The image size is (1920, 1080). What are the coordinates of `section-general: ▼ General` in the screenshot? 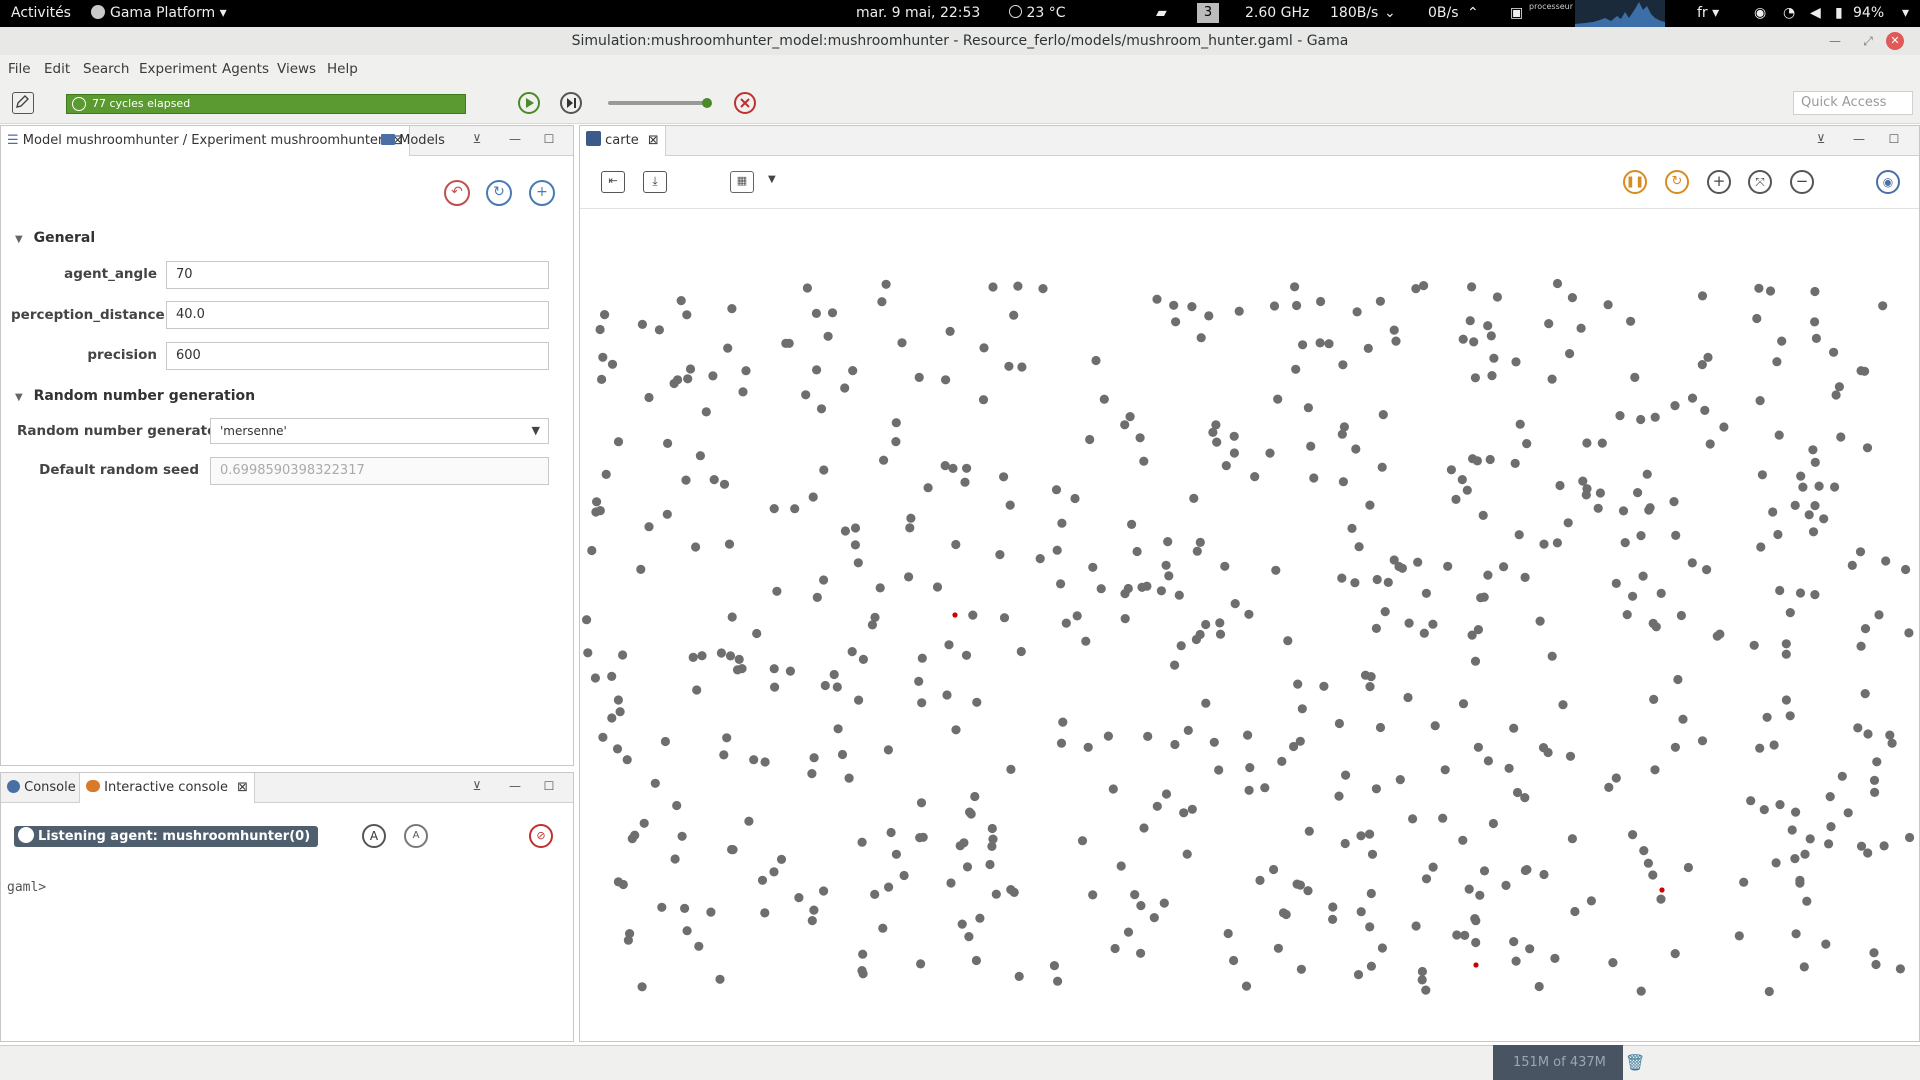 It's located at (55, 238).